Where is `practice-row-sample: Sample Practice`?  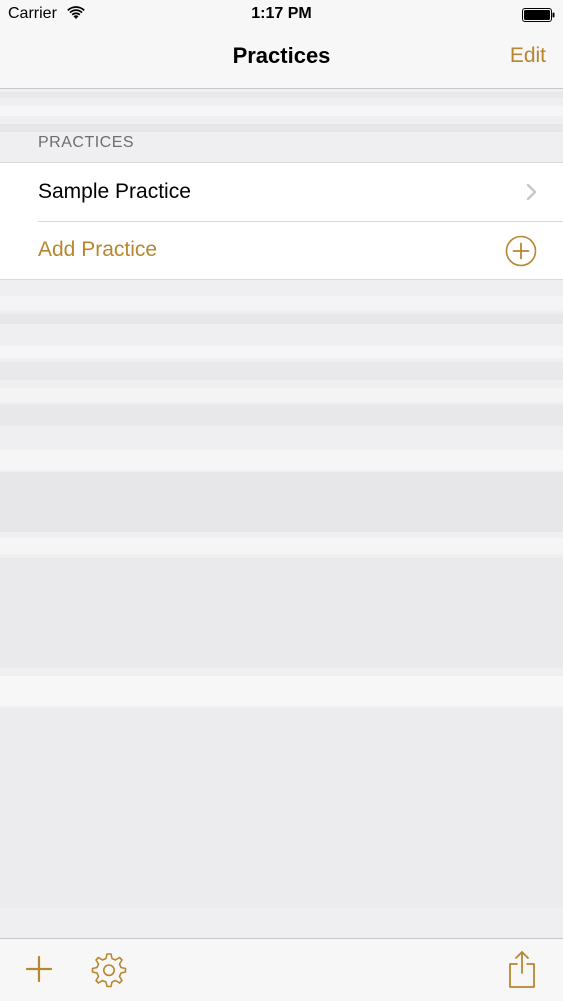 practice-row-sample: Sample Practice is located at coordinates (281, 192).